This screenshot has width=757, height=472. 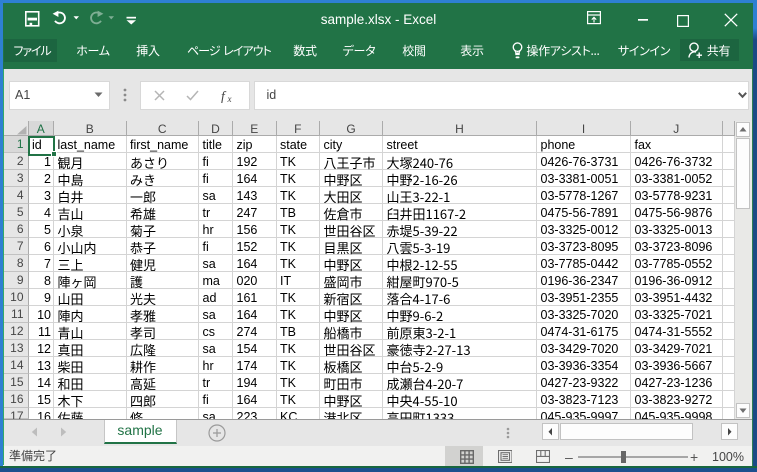 What do you see at coordinates (229, 98) in the screenshot?
I see `svg-text: x` at bounding box center [229, 98].